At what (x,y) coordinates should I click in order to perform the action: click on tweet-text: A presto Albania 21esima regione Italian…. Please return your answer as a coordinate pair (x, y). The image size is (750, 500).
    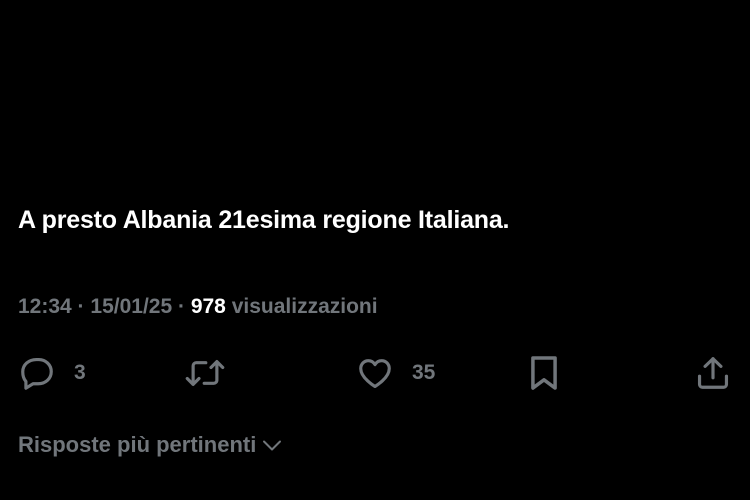
    Looking at the image, I should click on (264, 220).